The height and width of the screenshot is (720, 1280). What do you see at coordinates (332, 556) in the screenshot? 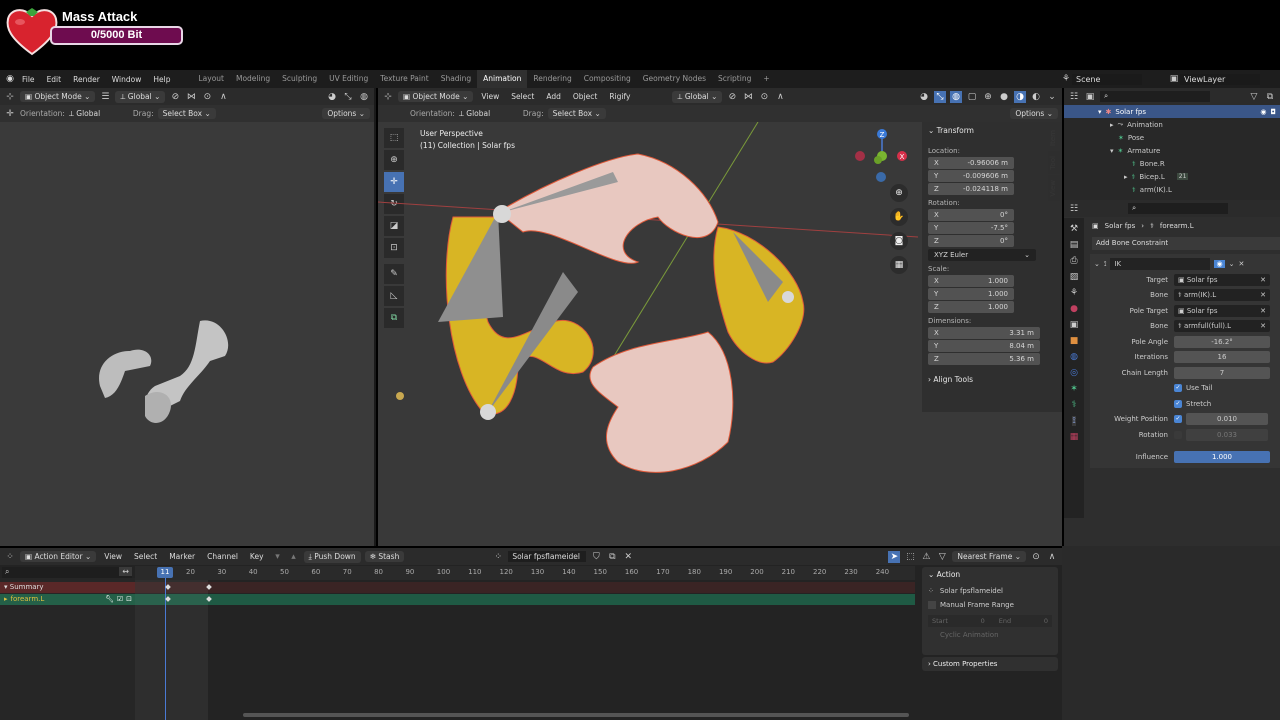
I see `push-down-button: ⤓ Push Down` at bounding box center [332, 556].